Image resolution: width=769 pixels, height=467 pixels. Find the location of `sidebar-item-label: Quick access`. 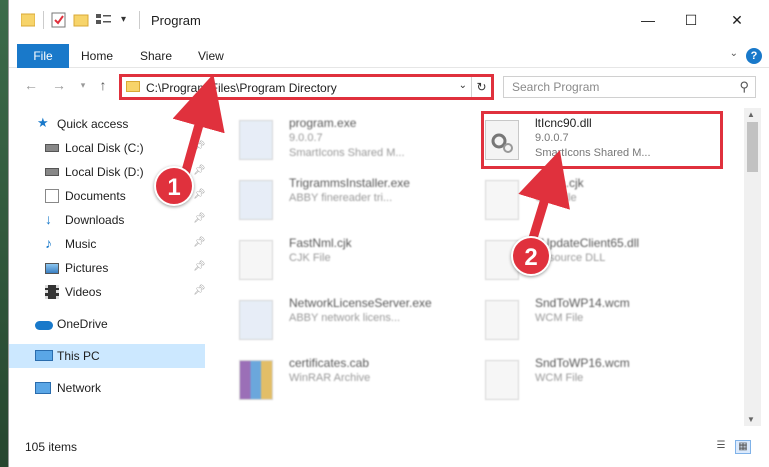

sidebar-item-label: Quick access is located at coordinates (93, 124).